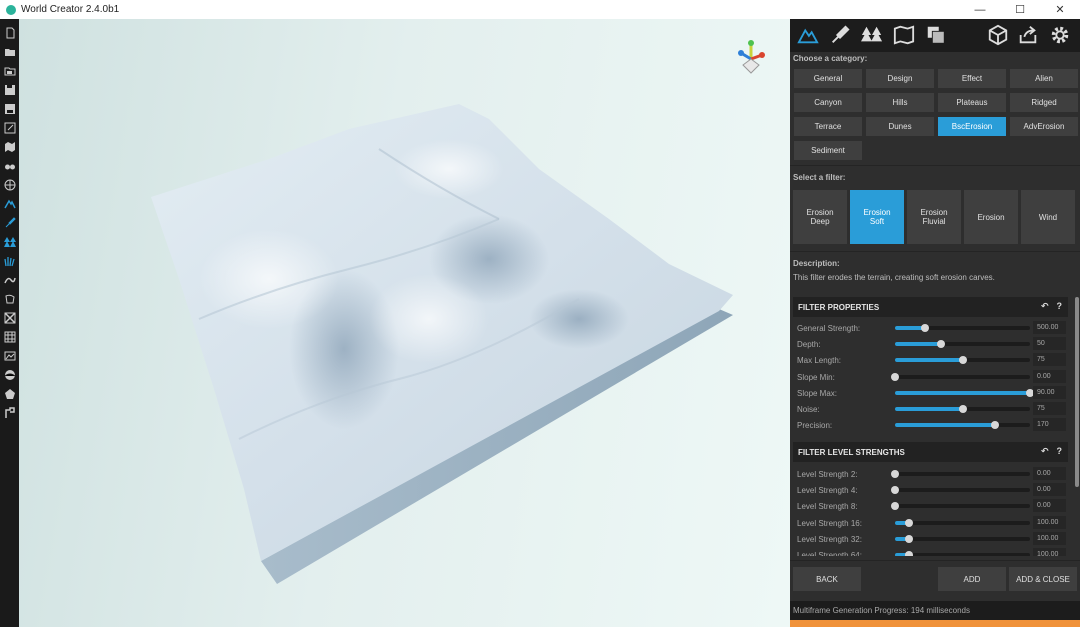 Image resolution: width=1080 pixels, height=627 pixels. What do you see at coordinates (972, 126) in the screenshot?
I see `category-button-bscerosion: BscErosion` at bounding box center [972, 126].